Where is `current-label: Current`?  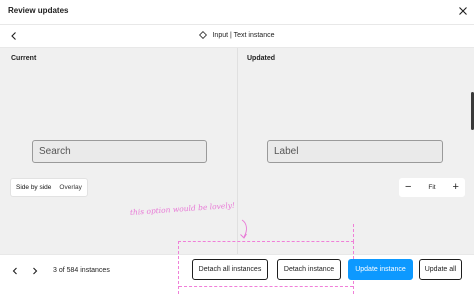
current-label: Current is located at coordinates (24, 58).